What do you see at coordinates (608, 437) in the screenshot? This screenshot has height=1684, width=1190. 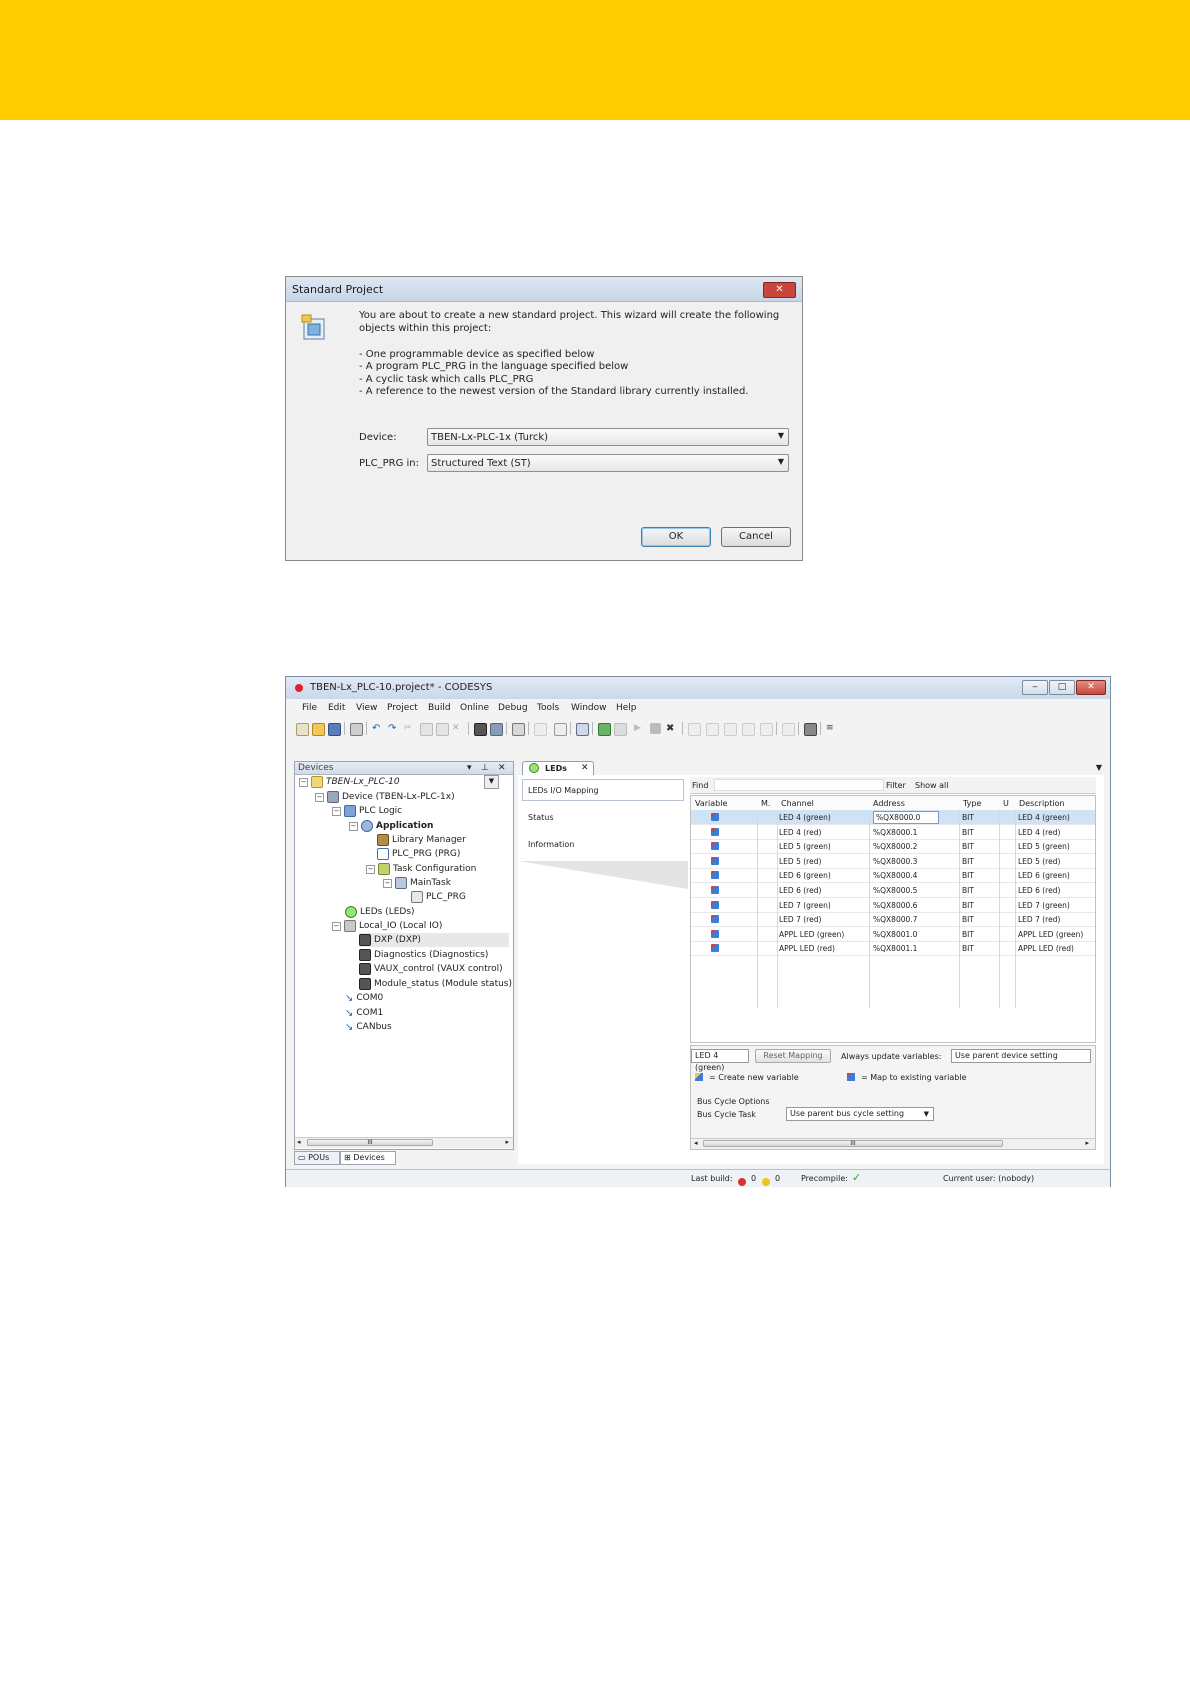 I see `device-select: TBEN-Lx-PLC-1x (Turck) ▼` at bounding box center [608, 437].